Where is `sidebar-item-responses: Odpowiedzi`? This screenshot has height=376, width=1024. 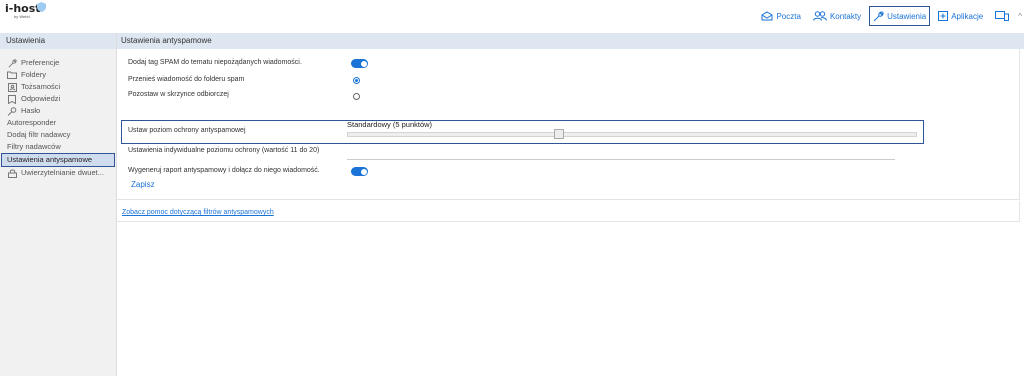
sidebar-item-responses: Odpowiedzi is located at coordinates (58, 99).